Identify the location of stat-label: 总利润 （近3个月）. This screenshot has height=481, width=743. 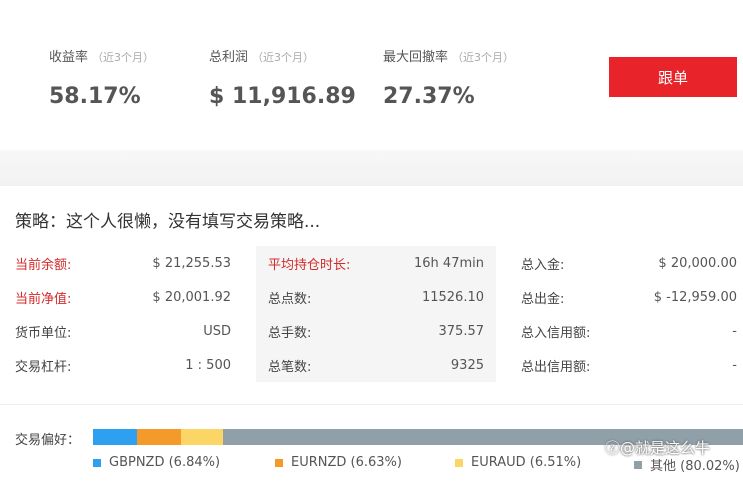
(282, 55).